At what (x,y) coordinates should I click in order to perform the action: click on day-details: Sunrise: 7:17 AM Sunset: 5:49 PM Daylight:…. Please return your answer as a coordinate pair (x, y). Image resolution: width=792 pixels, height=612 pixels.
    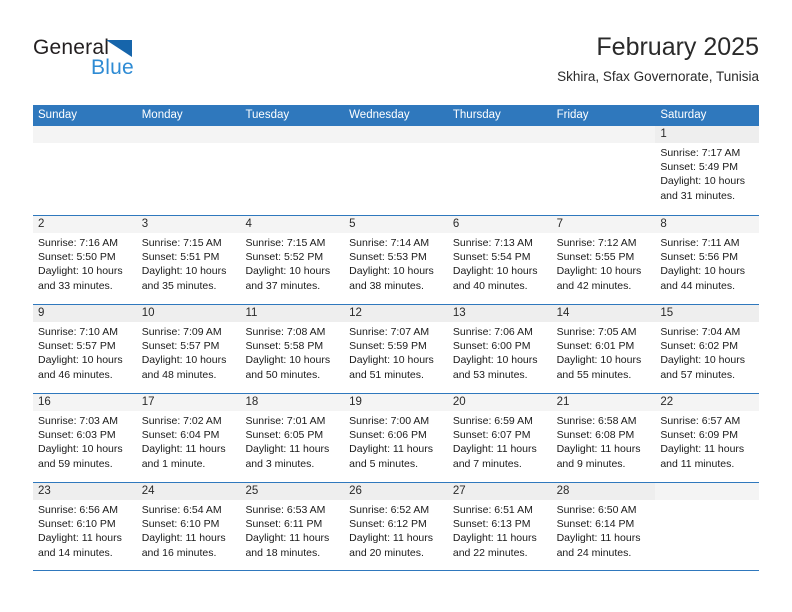
    Looking at the image, I should click on (707, 173).